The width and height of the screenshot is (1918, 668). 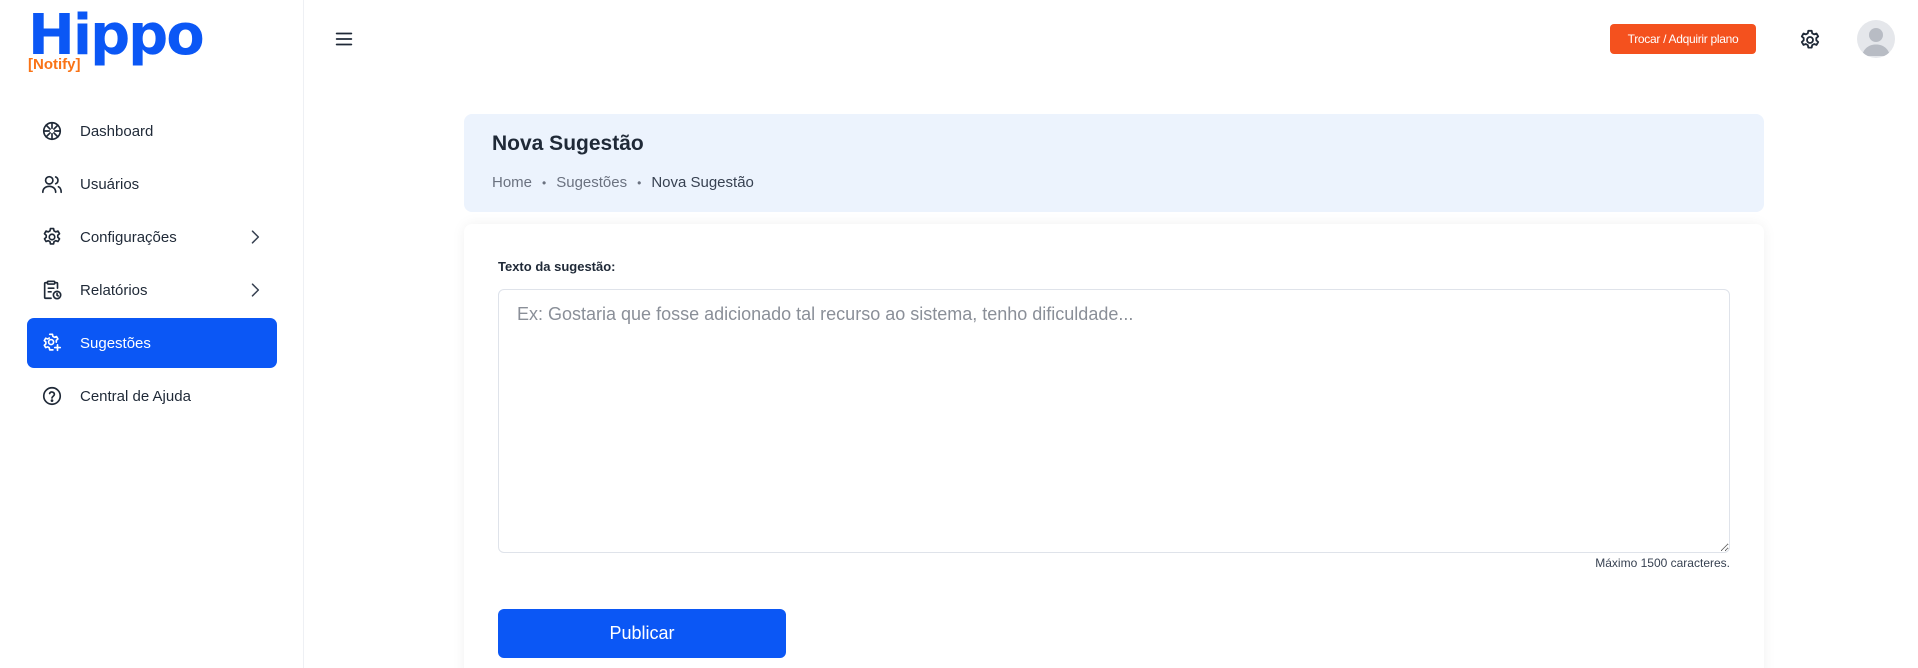 I want to click on hamburger-menu-icon, so click(x=344, y=39).